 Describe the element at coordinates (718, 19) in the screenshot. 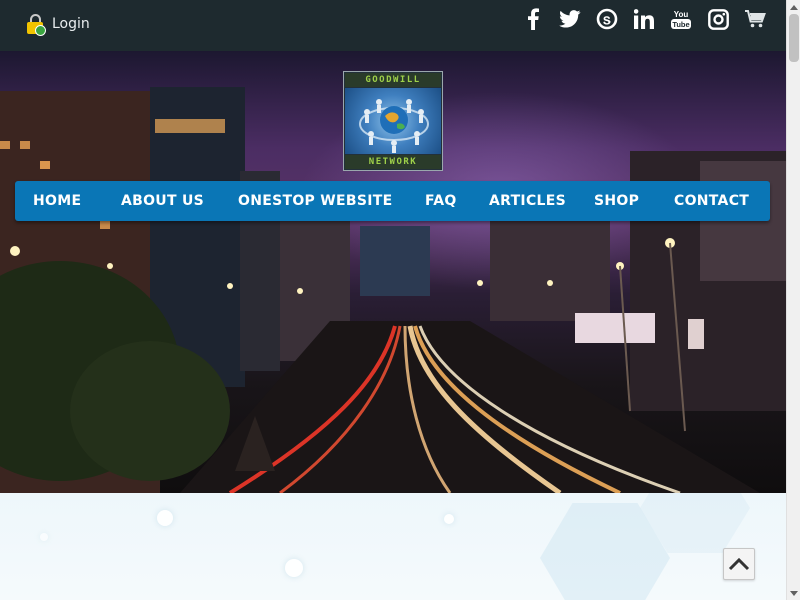

I see `instagram-icon` at that location.